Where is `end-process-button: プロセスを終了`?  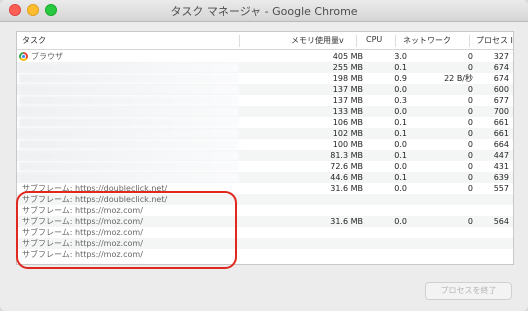
end-process-button: プロセスを終了 is located at coordinates (468, 291).